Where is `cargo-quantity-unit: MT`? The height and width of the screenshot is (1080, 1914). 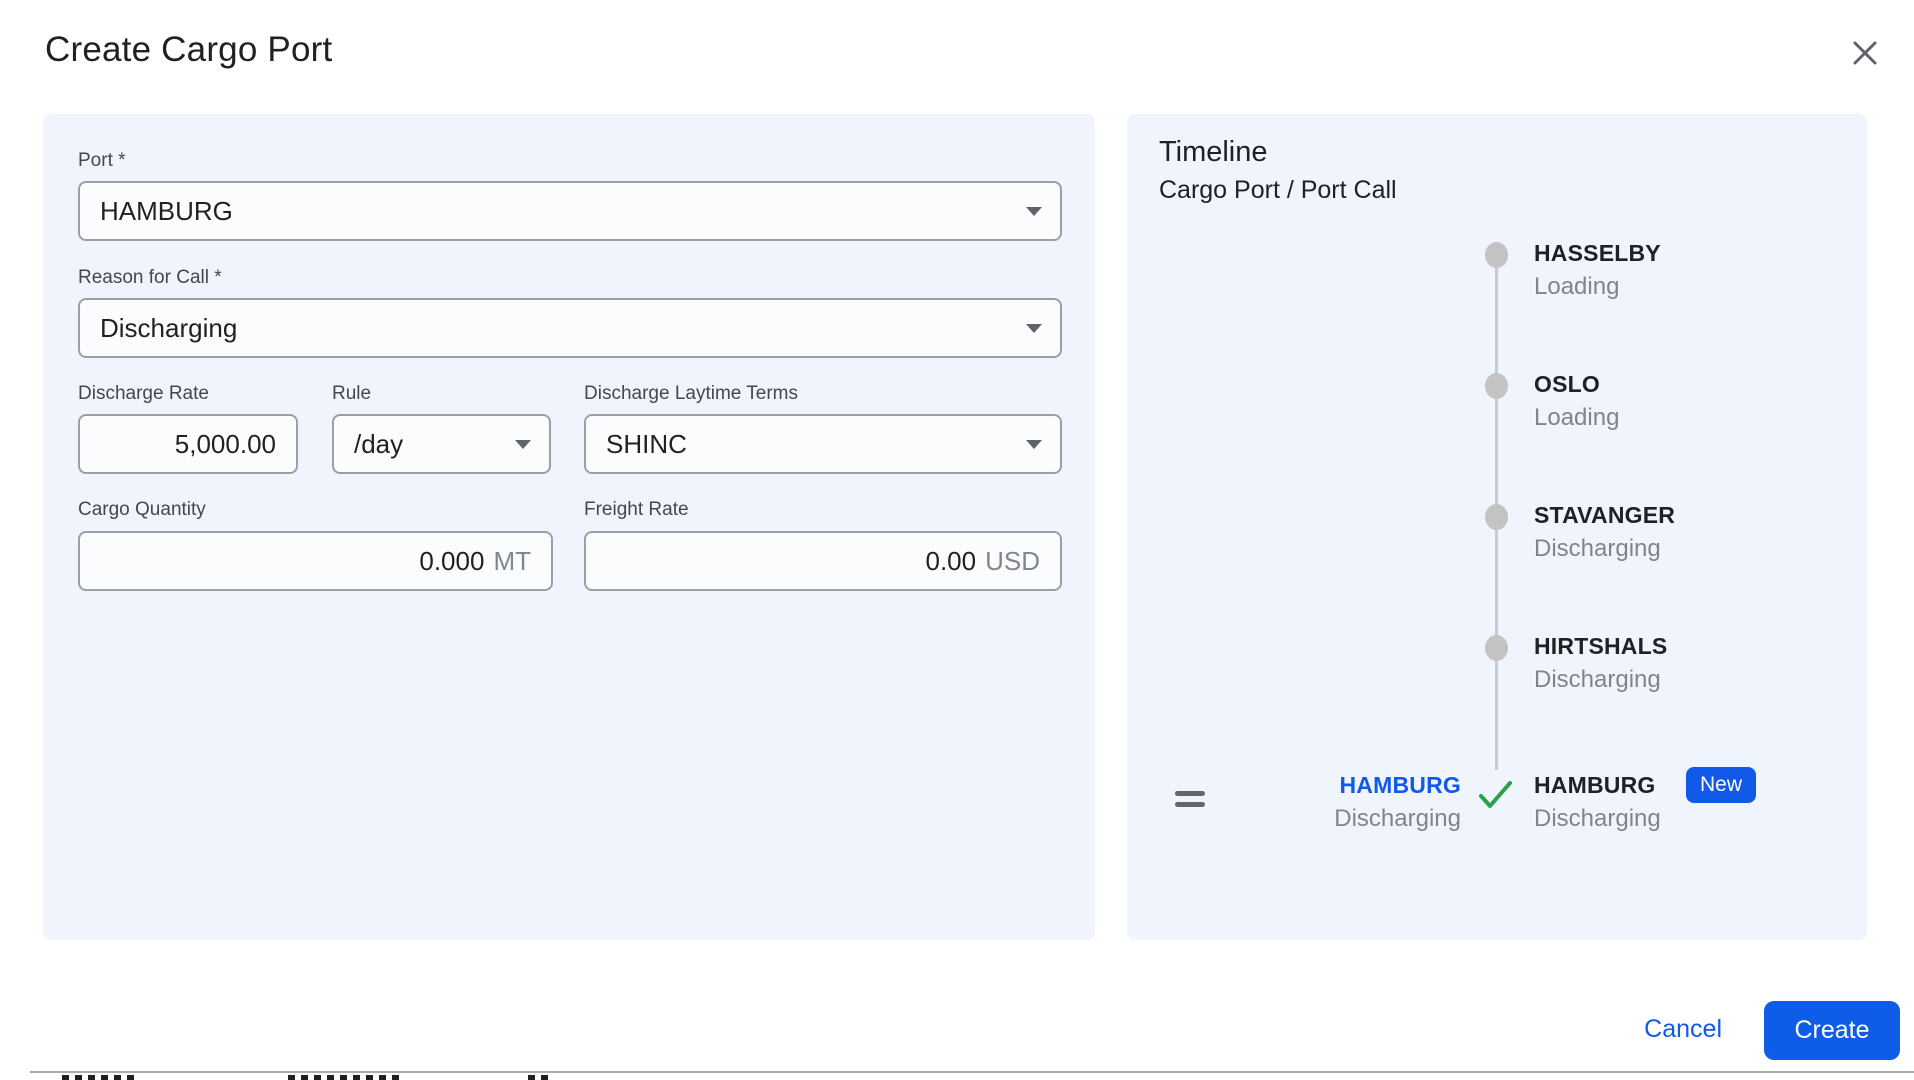 cargo-quantity-unit: MT is located at coordinates (512, 560).